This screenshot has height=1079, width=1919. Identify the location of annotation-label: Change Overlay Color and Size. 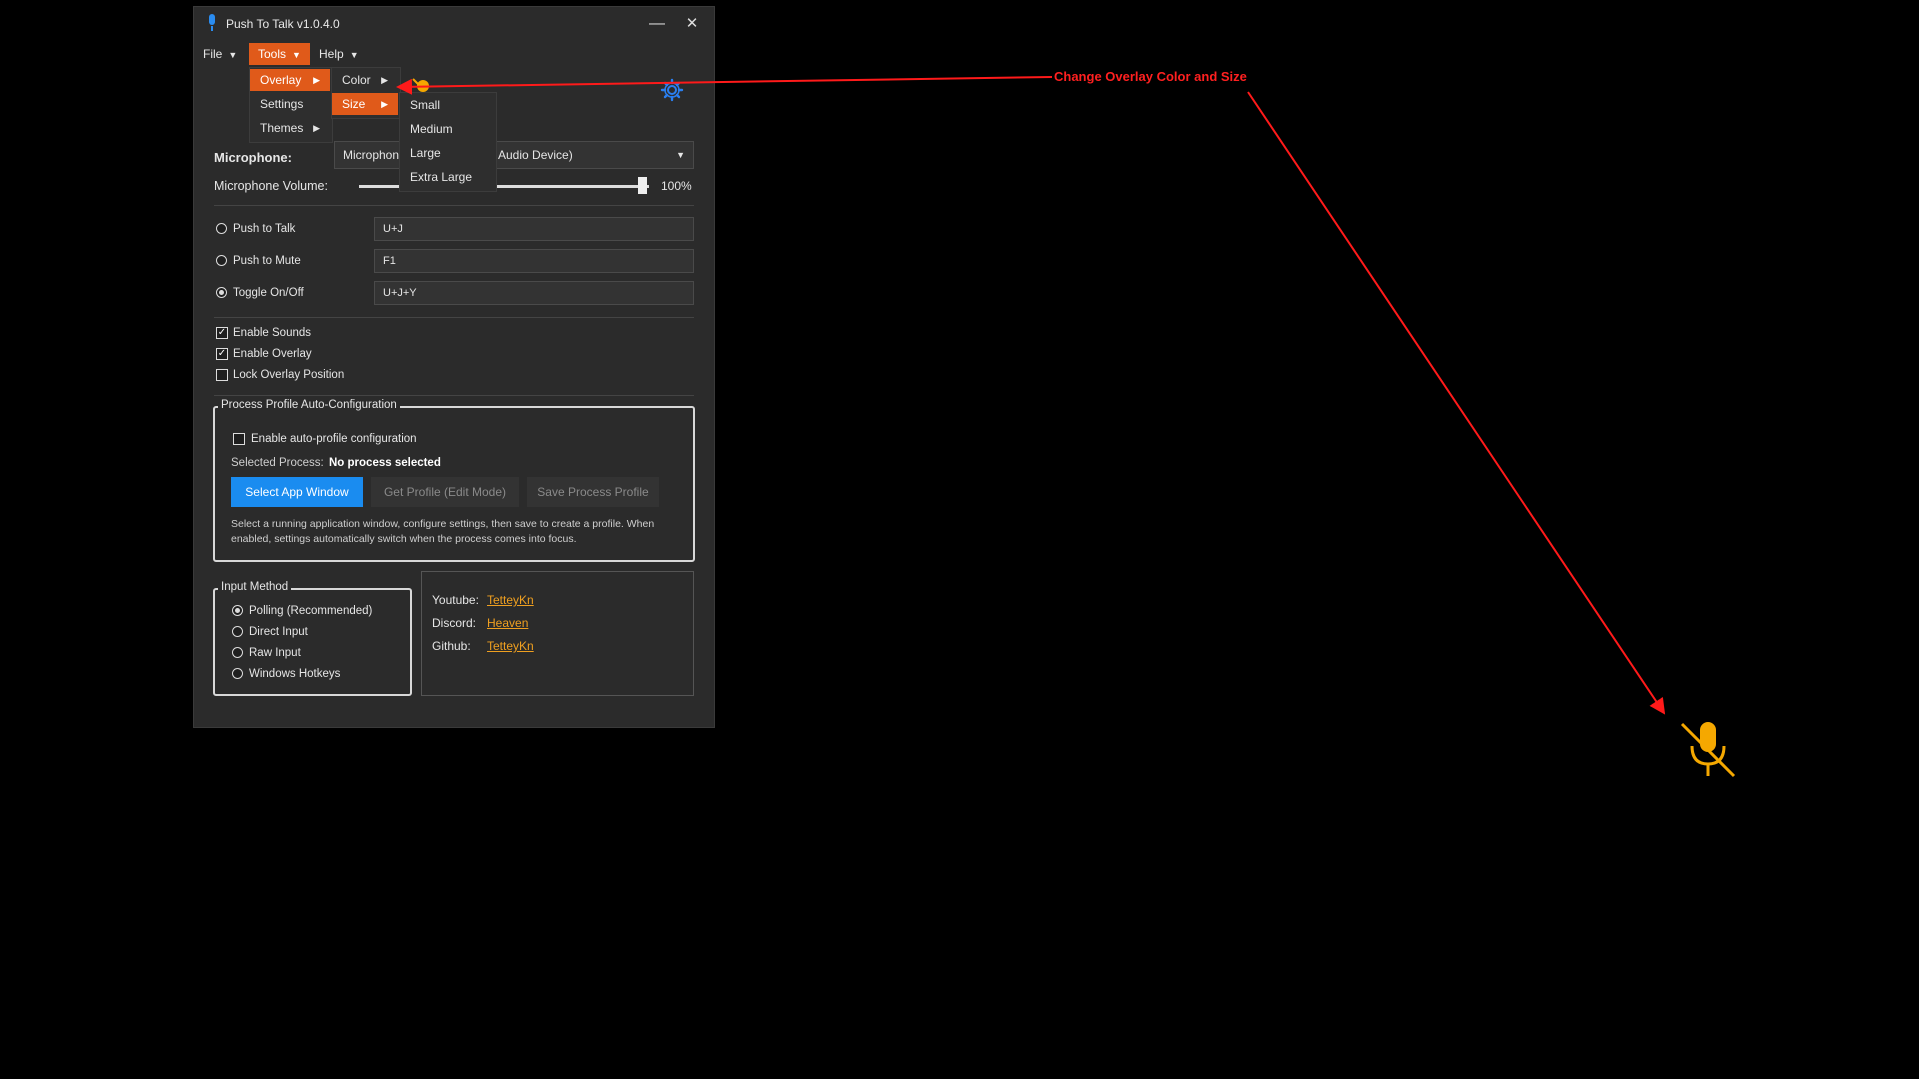
(1150, 76).